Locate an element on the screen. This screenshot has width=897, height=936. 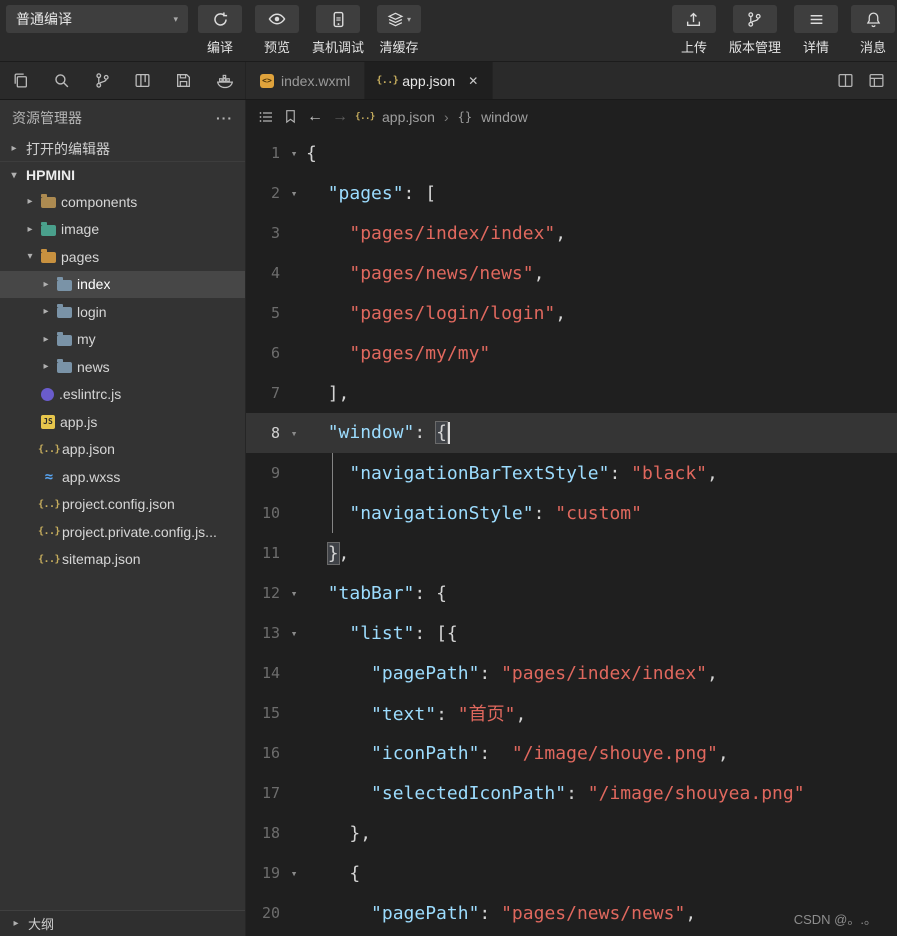
navigate-forward-icon: → is located at coordinates (340, 117).